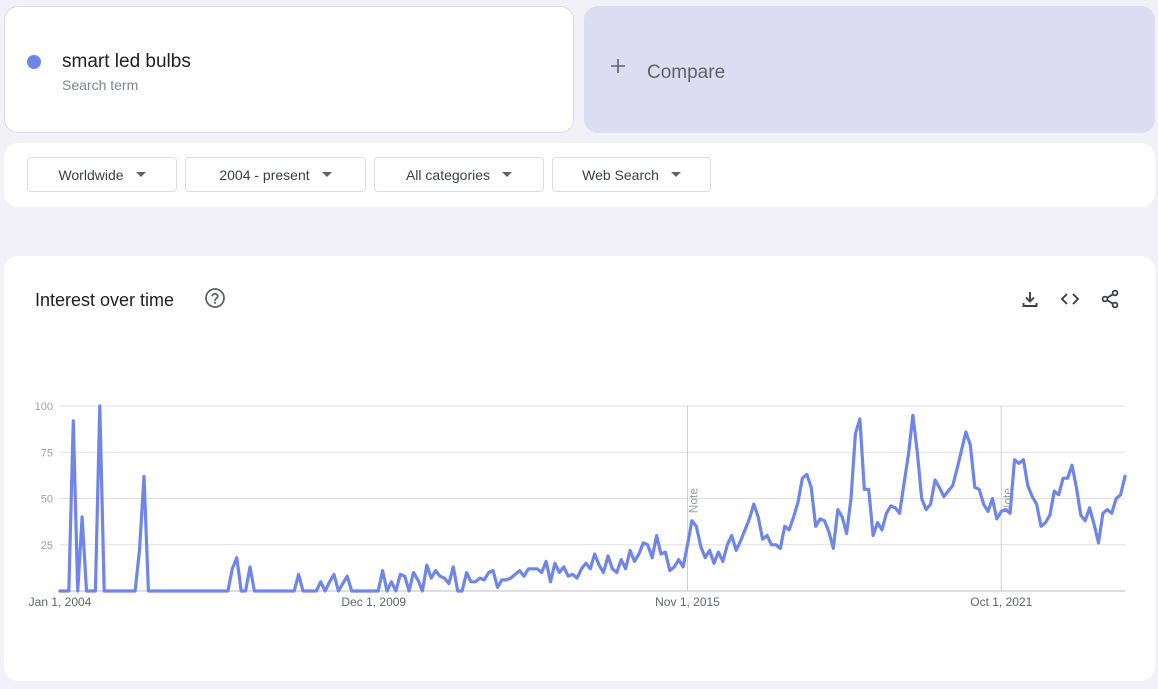  I want to click on compare-label: Compare, so click(686, 72).